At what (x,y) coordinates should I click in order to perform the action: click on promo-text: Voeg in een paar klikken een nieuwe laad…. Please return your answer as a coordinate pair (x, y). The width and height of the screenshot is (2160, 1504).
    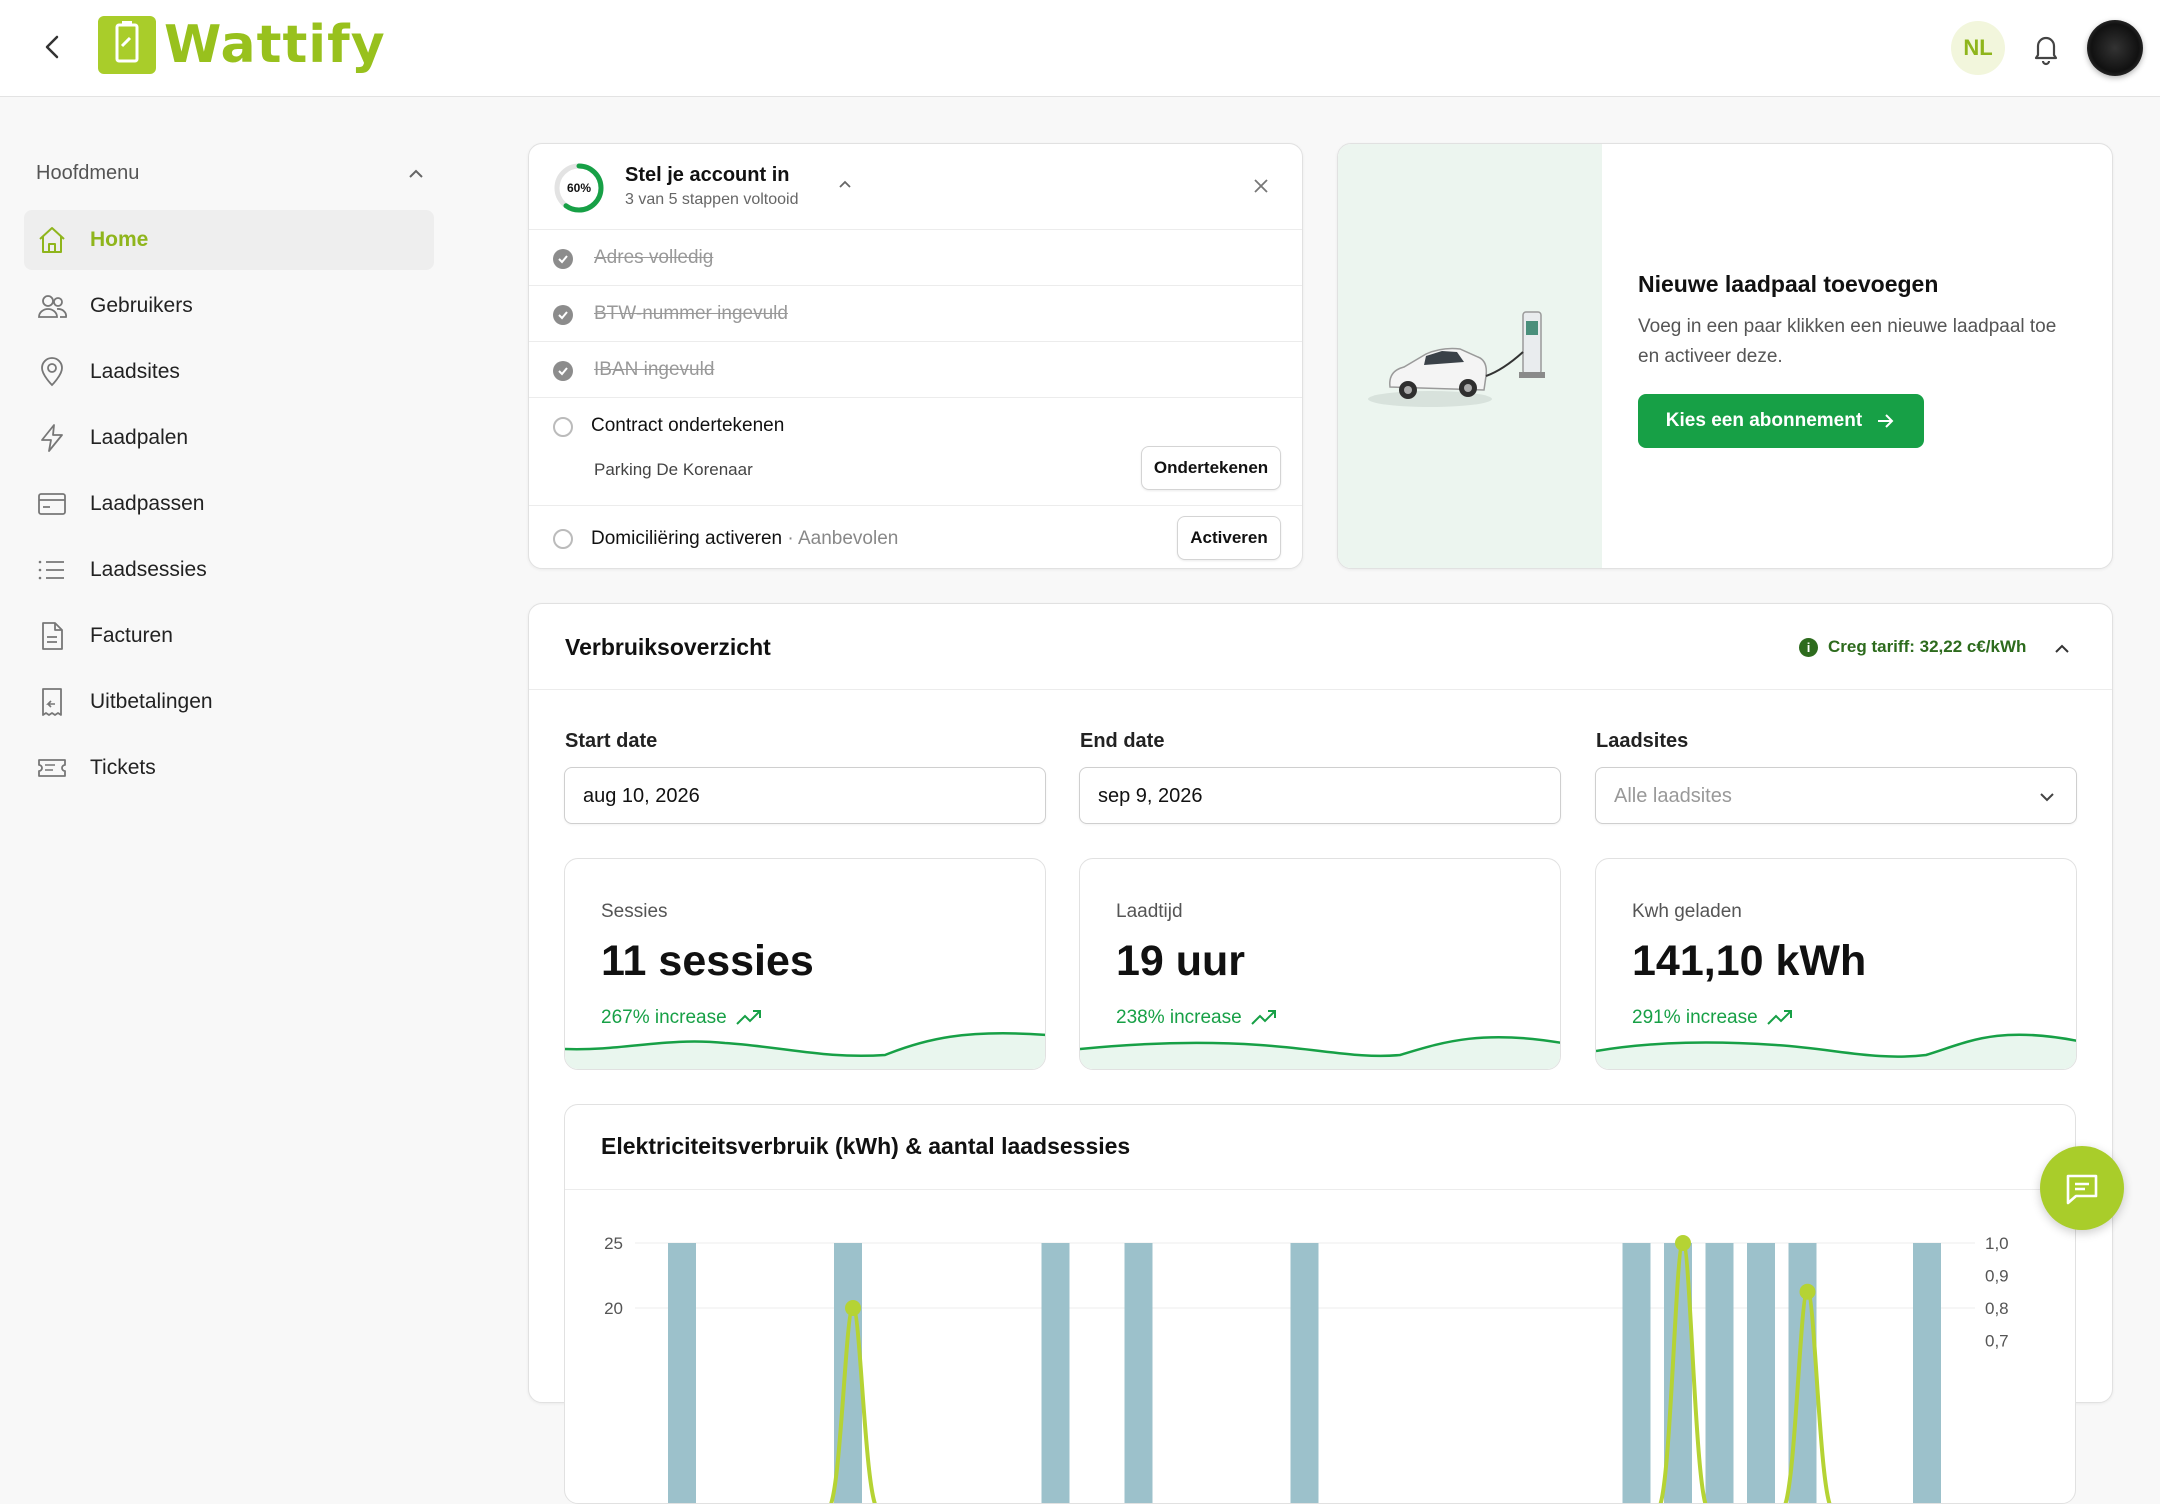
    Looking at the image, I should click on (1847, 341).